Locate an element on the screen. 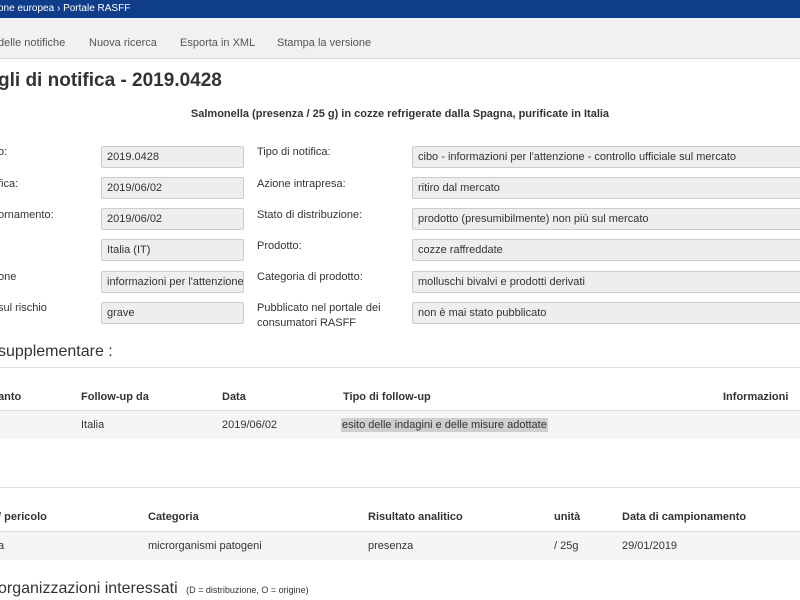 The height and width of the screenshot is (600, 800). field-value-product-category: molluschi bivalvi e prodotti derivati is located at coordinates (606, 282).